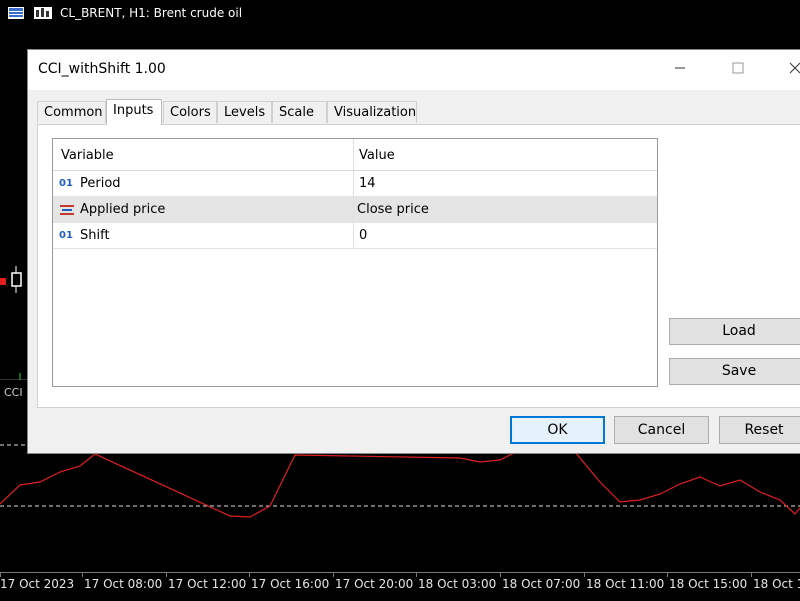 The height and width of the screenshot is (601, 800). What do you see at coordinates (377, 154) in the screenshot?
I see `header-value: Value` at bounding box center [377, 154].